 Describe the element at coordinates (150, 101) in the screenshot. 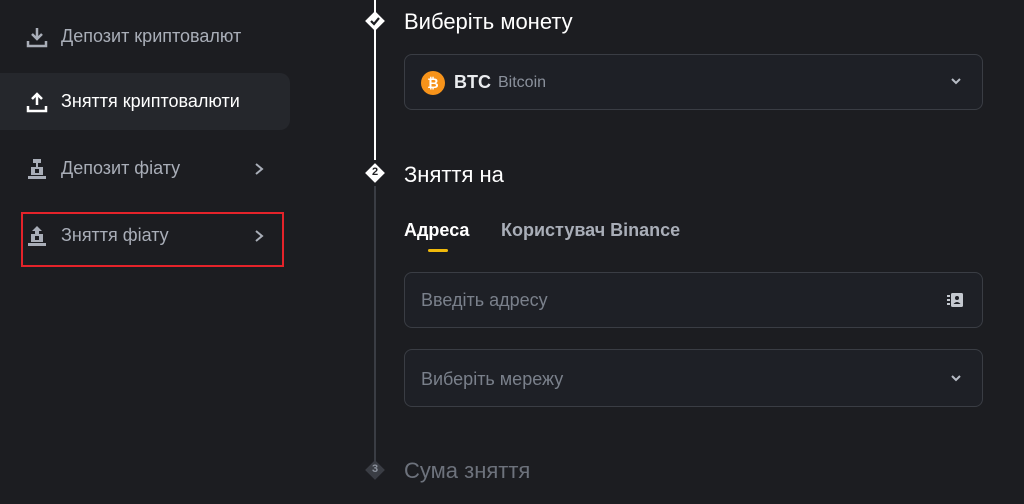

I see `sidebar-item-label: Зняття криптовалюти` at that location.